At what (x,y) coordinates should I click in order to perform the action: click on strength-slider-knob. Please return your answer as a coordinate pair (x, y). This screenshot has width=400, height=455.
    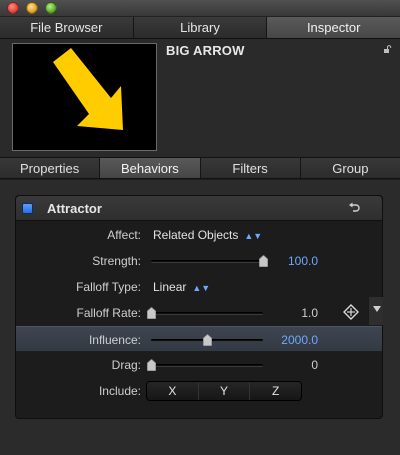
    Looking at the image, I should click on (263, 261).